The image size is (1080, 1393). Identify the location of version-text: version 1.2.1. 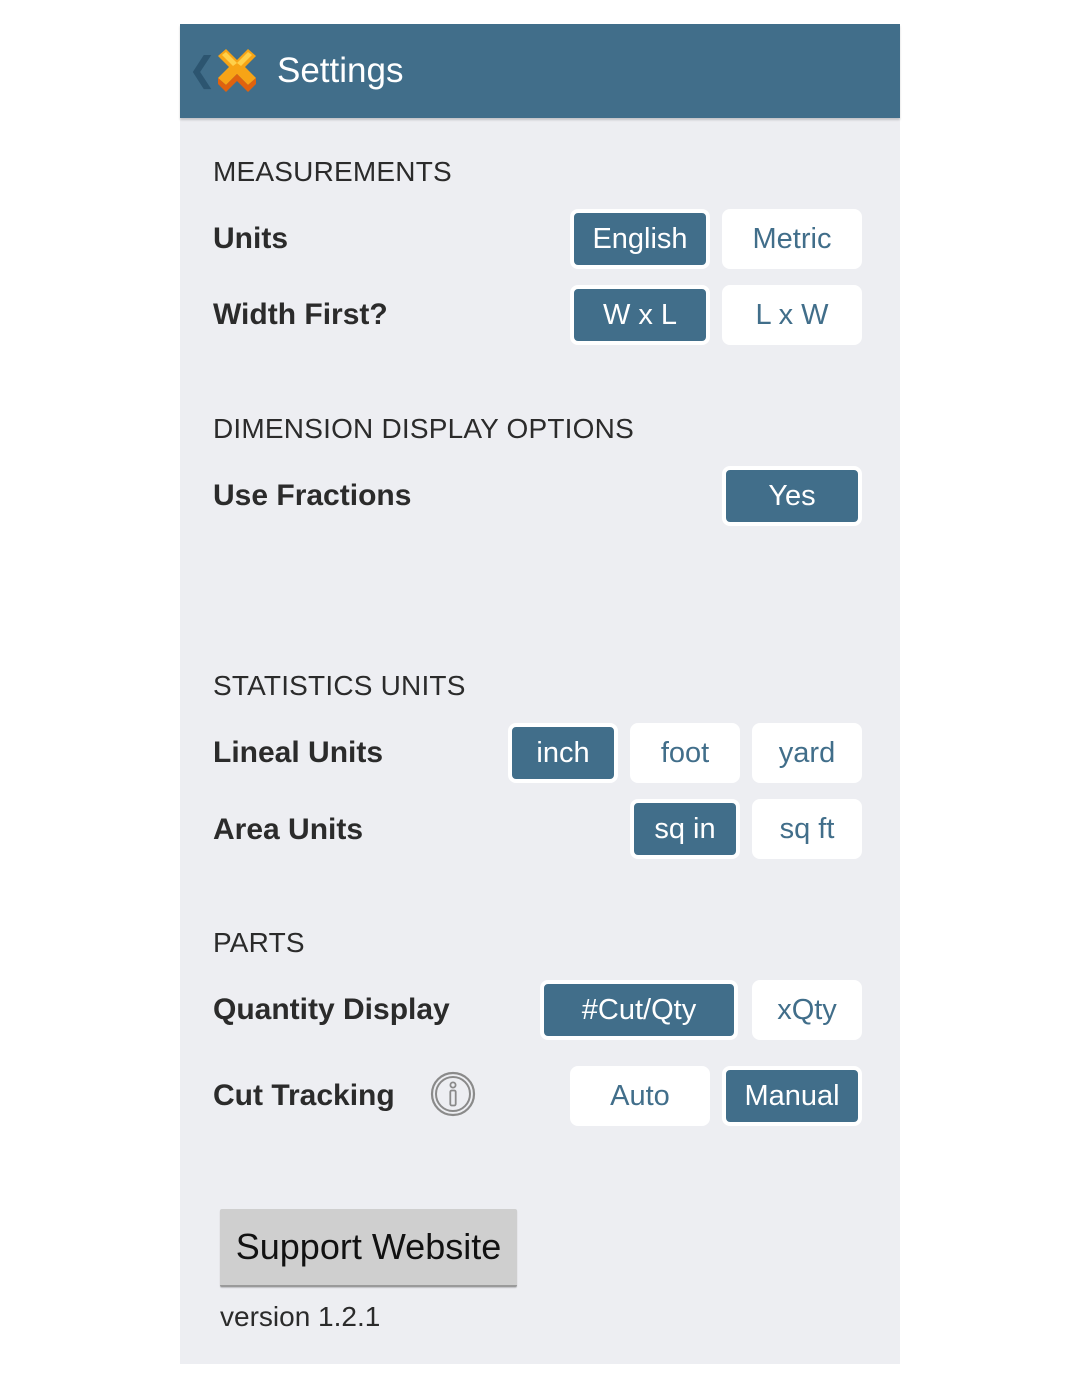
(300, 1316).